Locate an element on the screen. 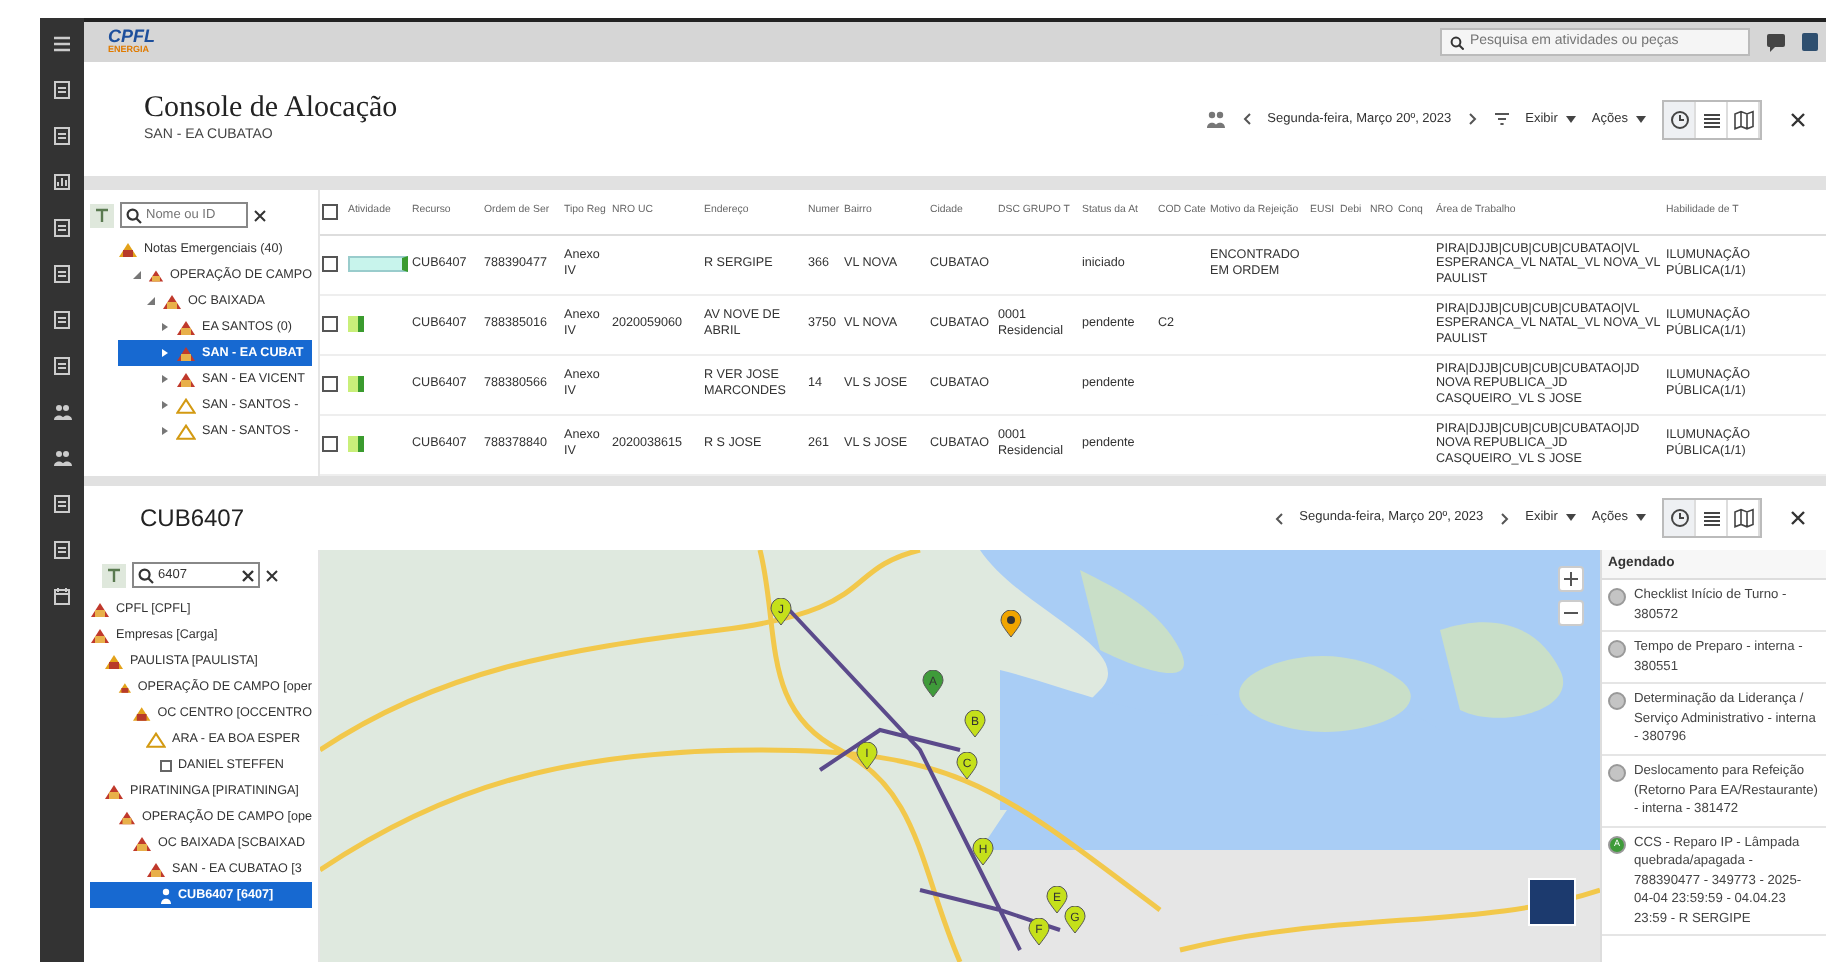 This screenshot has height=962, width=1826. menu-icon is located at coordinates (62, 44).